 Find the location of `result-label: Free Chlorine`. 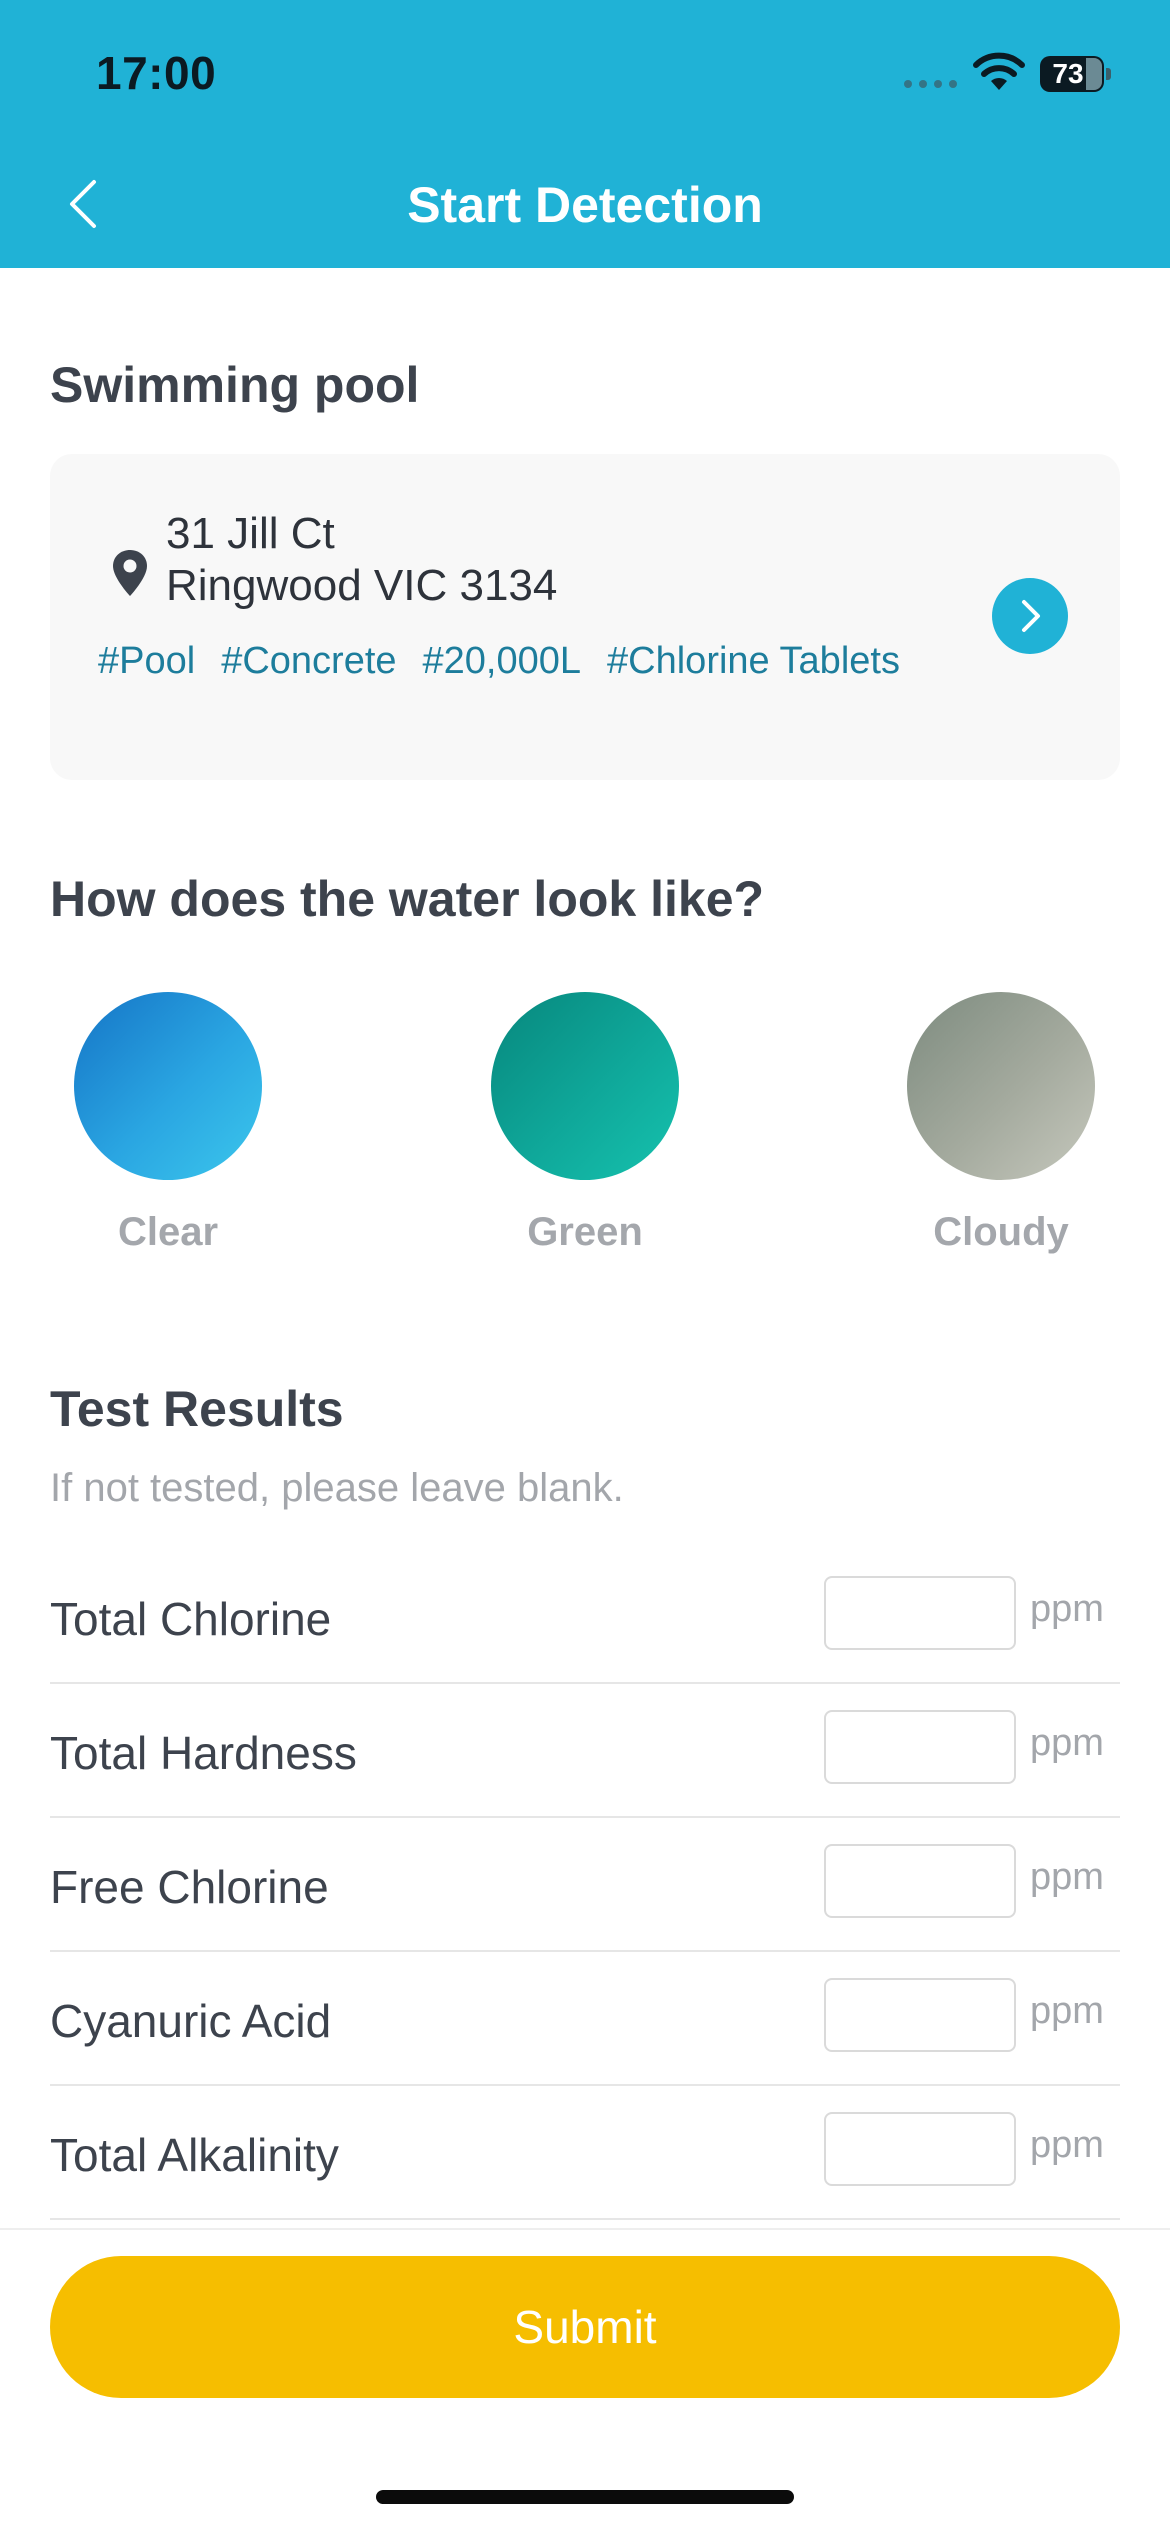

result-label: Free Chlorine is located at coordinates (189, 1887).